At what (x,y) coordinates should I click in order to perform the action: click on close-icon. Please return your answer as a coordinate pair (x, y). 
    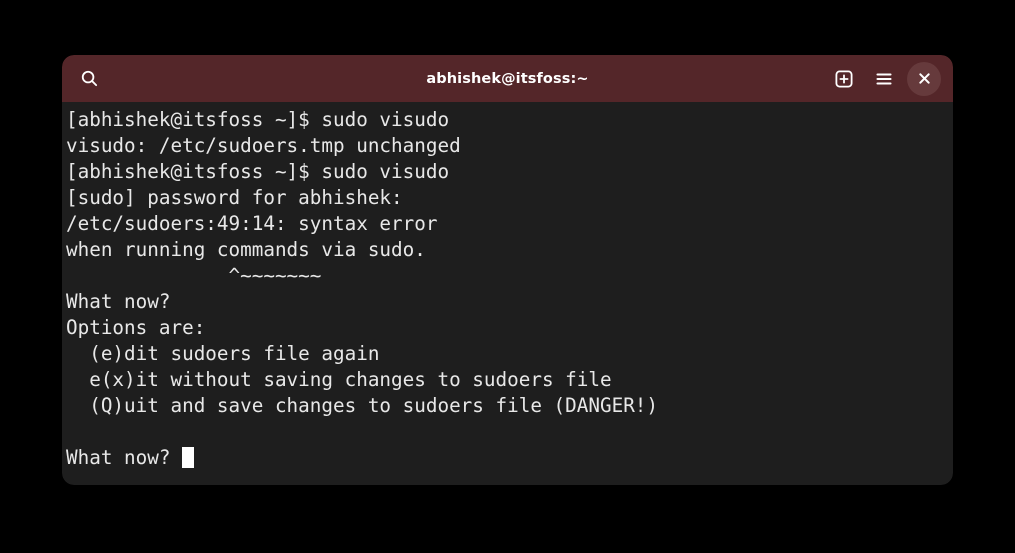
    Looking at the image, I should click on (924, 78).